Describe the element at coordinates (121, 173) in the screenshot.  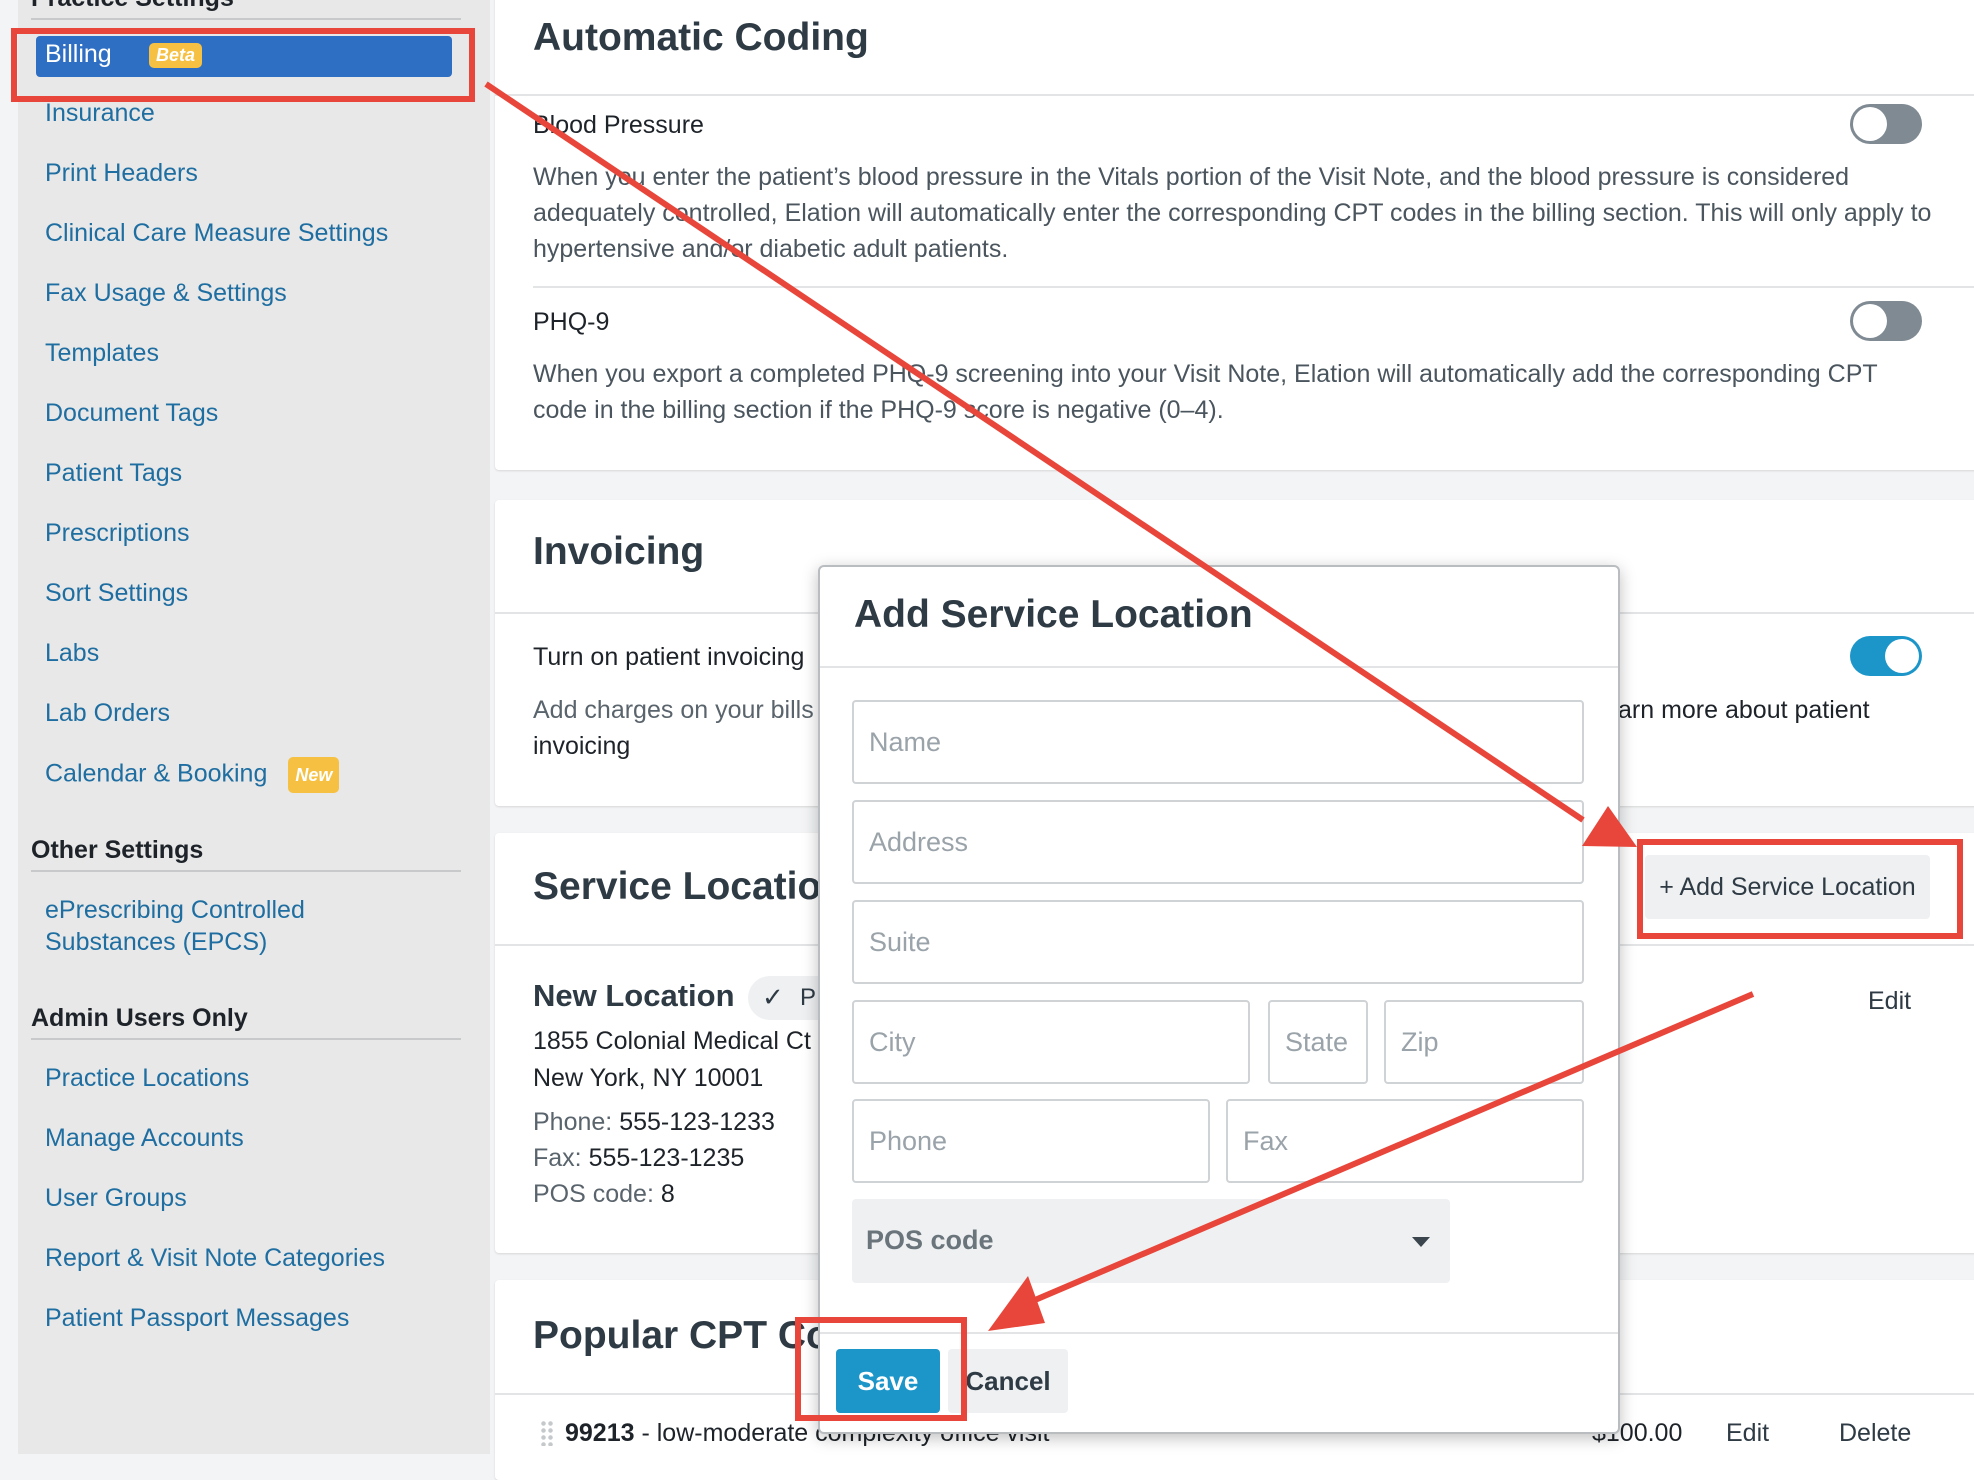
I see `sidebar-item-print-headers: Print Headers` at that location.